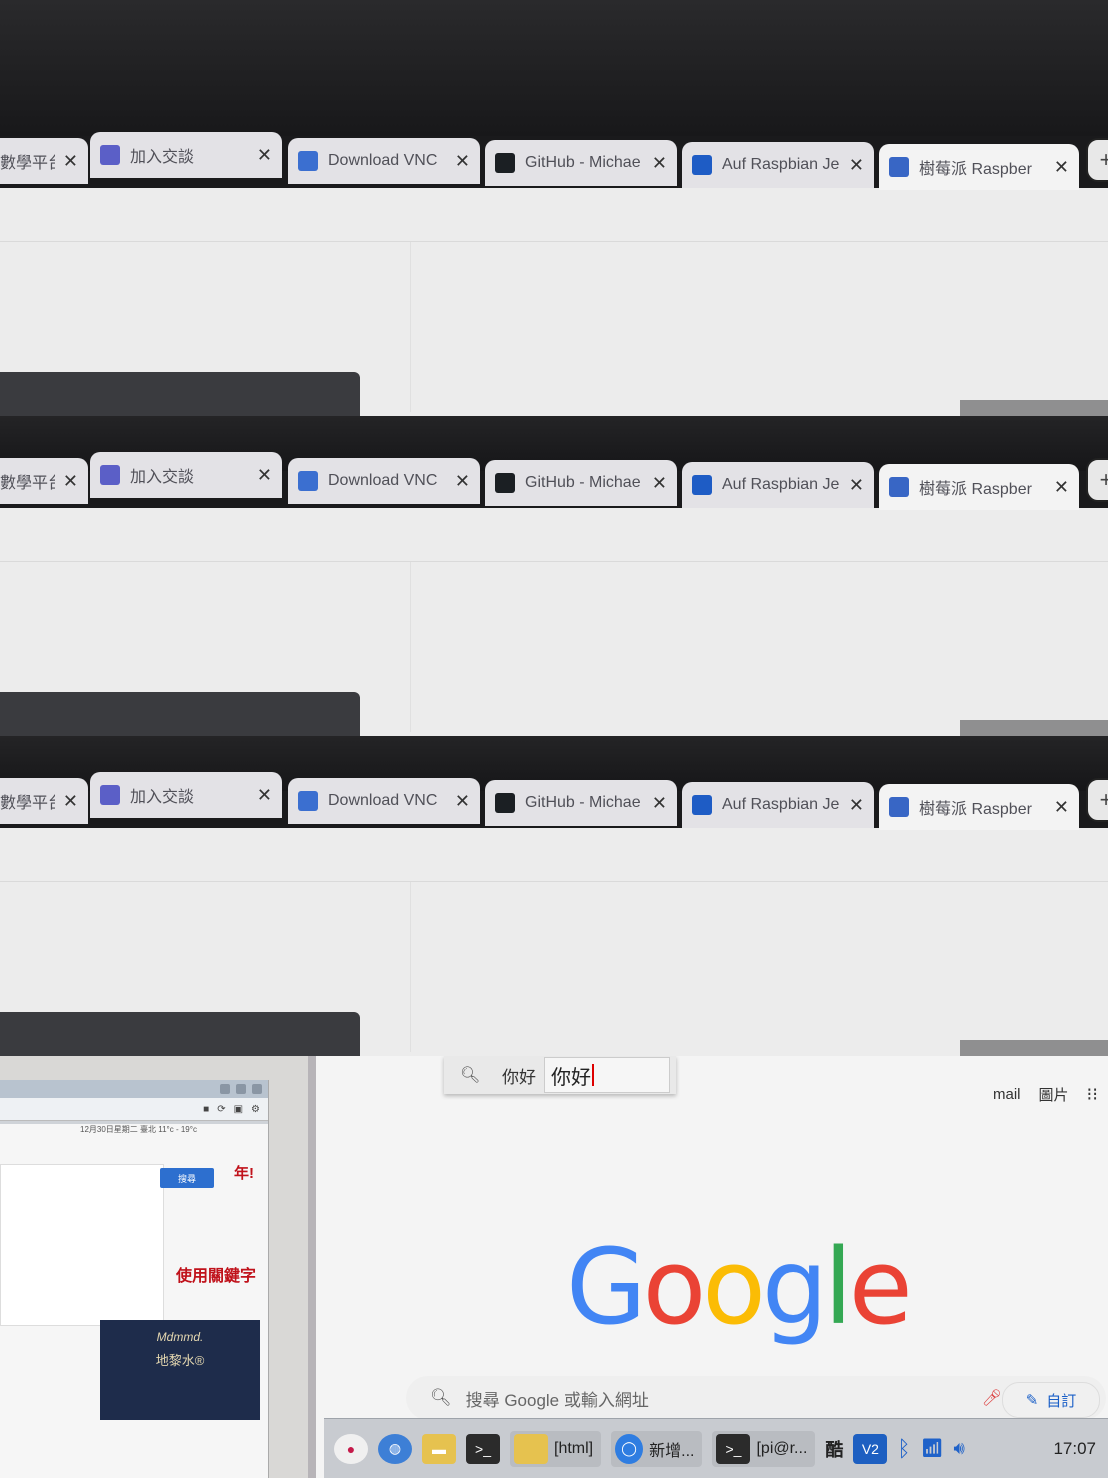 Image resolution: width=1108 pixels, height=1478 pixels. I want to click on tab-label: 樹莓派 Raspber, so click(975, 809).